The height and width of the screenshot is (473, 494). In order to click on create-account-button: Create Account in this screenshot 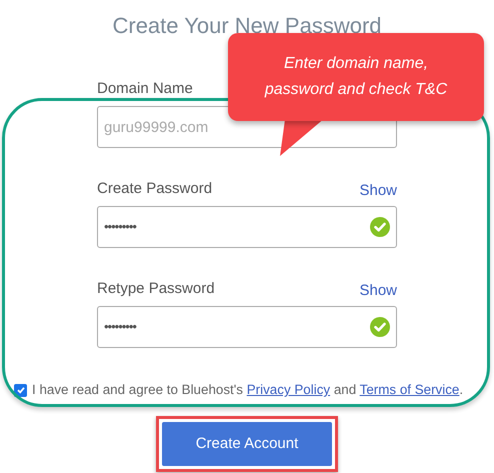, I will do `click(247, 444)`.